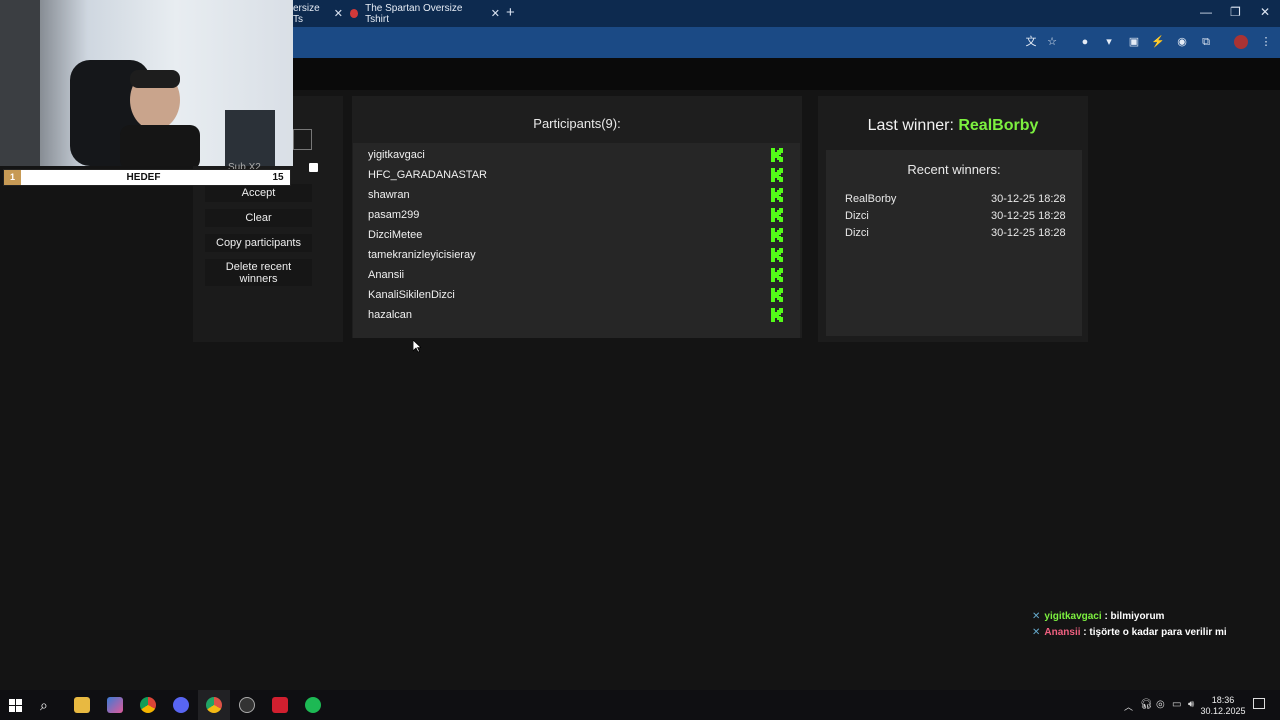 The width and height of the screenshot is (1280, 720). What do you see at coordinates (214, 705) in the screenshot?
I see `active-app-highlight` at bounding box center [214, 705].